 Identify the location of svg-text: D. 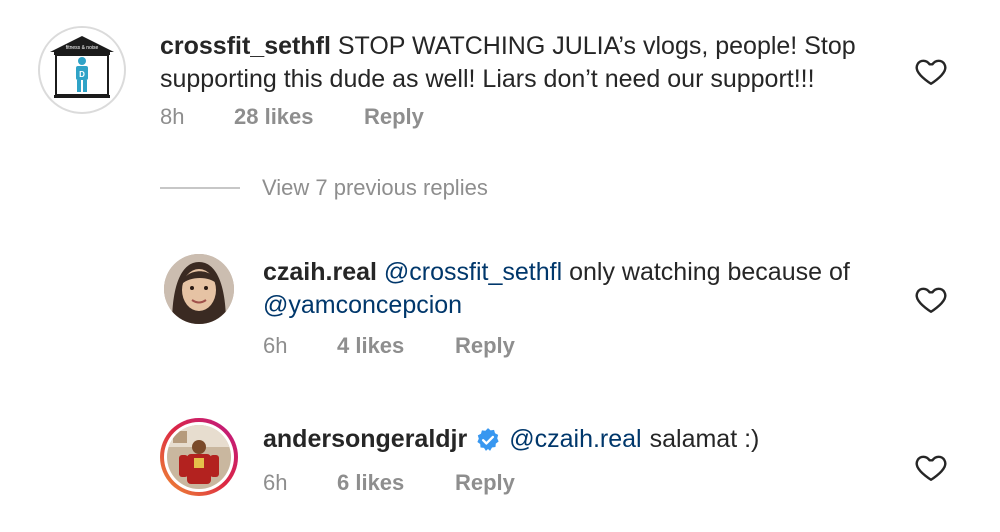
(82, 74).